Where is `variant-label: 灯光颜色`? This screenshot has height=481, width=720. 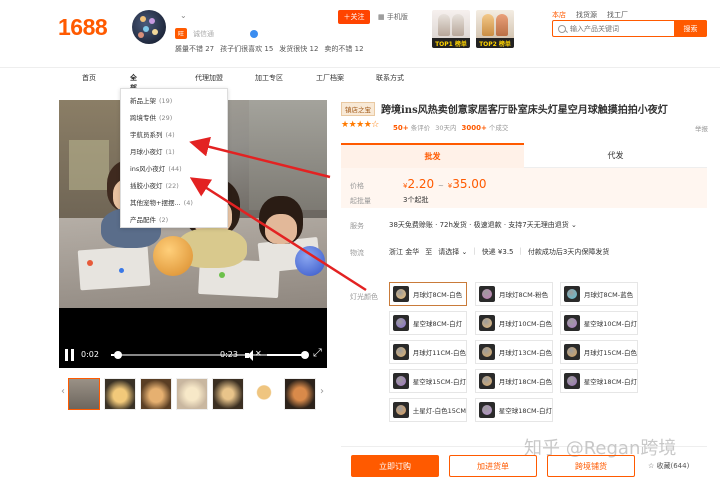 variant-label: 灯光颜色 is located at coordinates (364, 297).